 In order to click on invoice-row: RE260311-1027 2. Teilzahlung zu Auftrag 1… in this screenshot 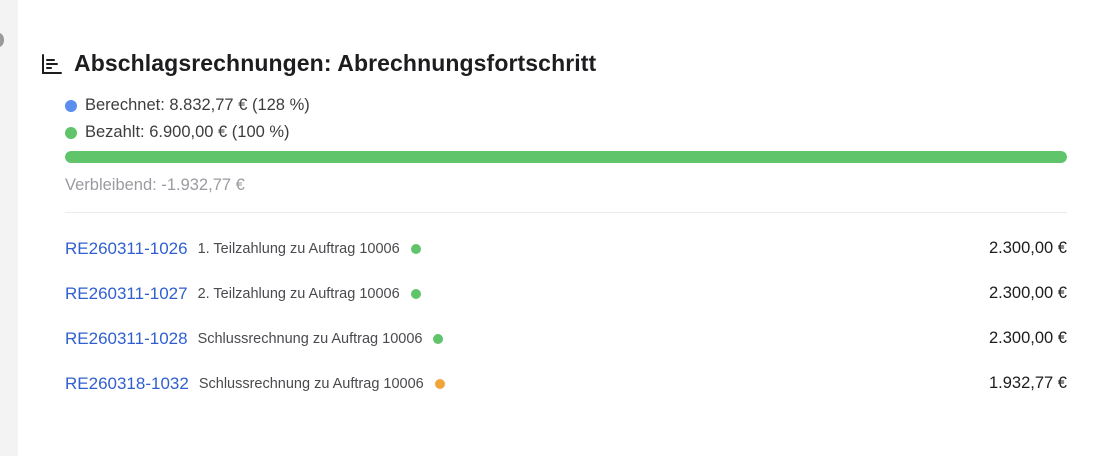, I will do `click(566, 293)`.